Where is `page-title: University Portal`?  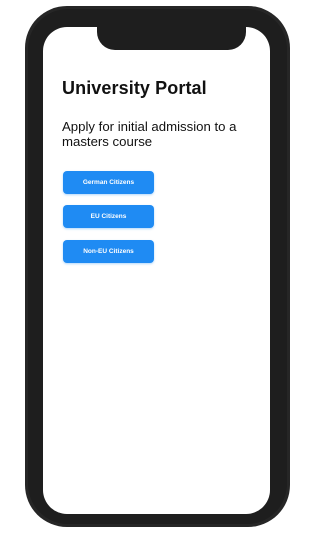 page-title: University Portal is located at coordinates (134, 88).